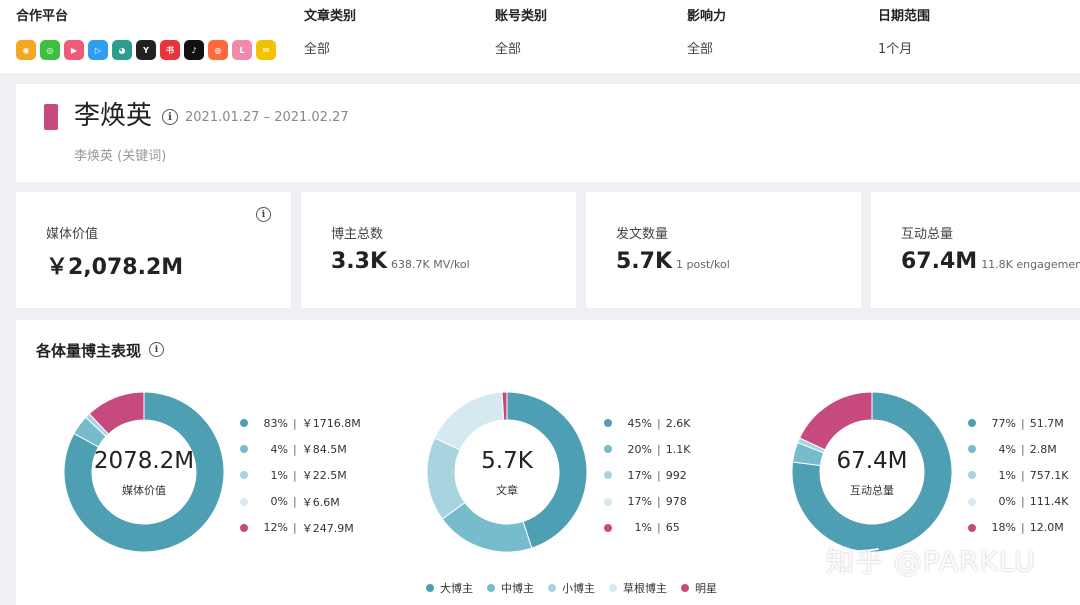 The width and height of the screenshot is (1080, 605). What do you see at coordinates (153, 250) in the screenshot?
I see `stat-card-media-value: i 媒体价值 ￥2,078.2M` at bounding box center [153, 250].